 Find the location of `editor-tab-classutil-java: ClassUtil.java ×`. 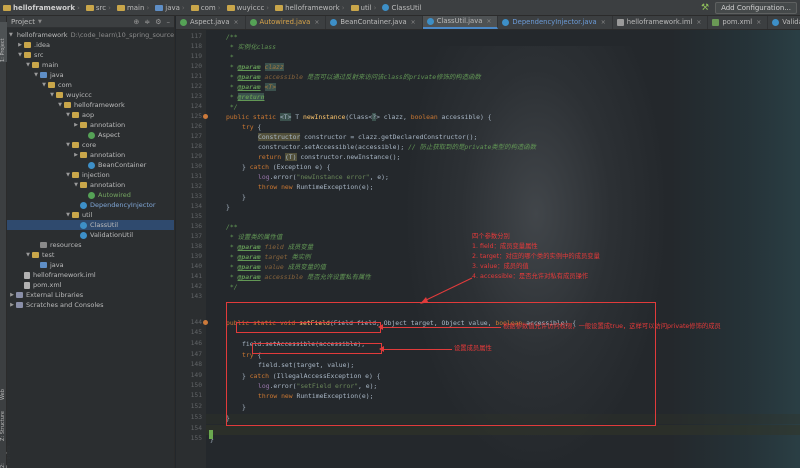

editor-tab-classutil-java: ClassUtil.java × is located at coordinates (460, 22).